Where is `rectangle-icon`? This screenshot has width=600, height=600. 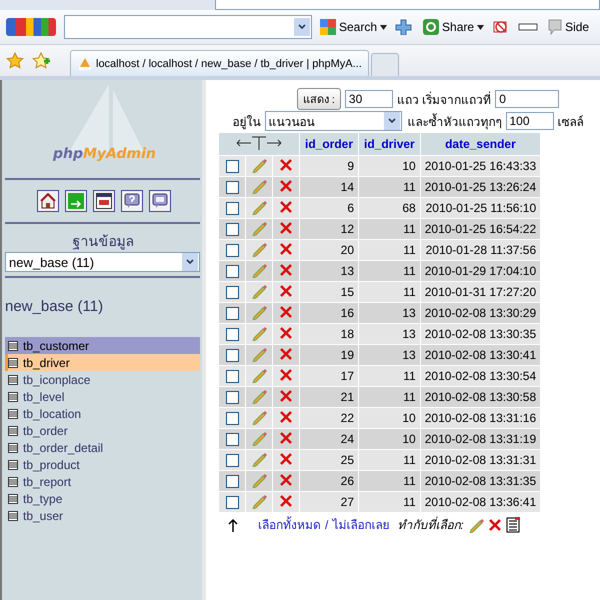 rectangle-icon is located at coordinates (529, 27).